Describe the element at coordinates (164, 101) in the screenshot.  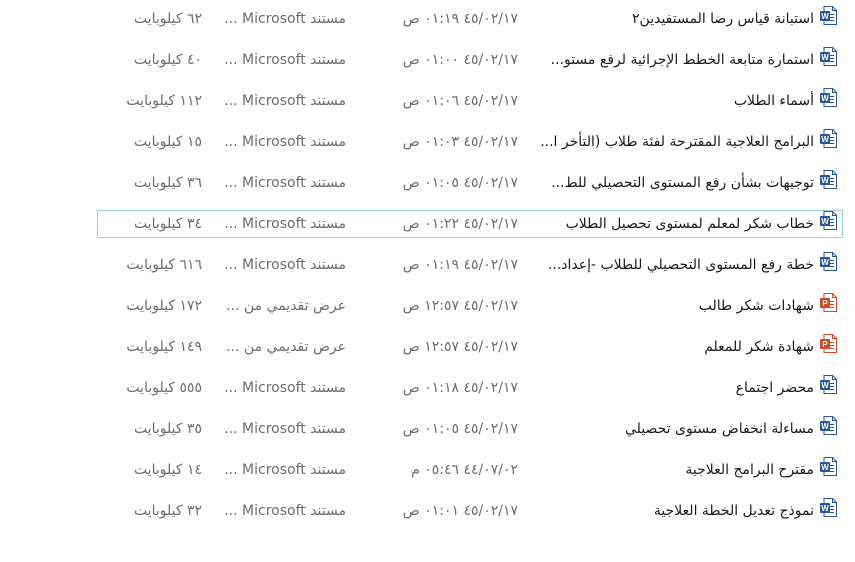
I see `file-size: ١١٢ كيلوبايت` at that location.